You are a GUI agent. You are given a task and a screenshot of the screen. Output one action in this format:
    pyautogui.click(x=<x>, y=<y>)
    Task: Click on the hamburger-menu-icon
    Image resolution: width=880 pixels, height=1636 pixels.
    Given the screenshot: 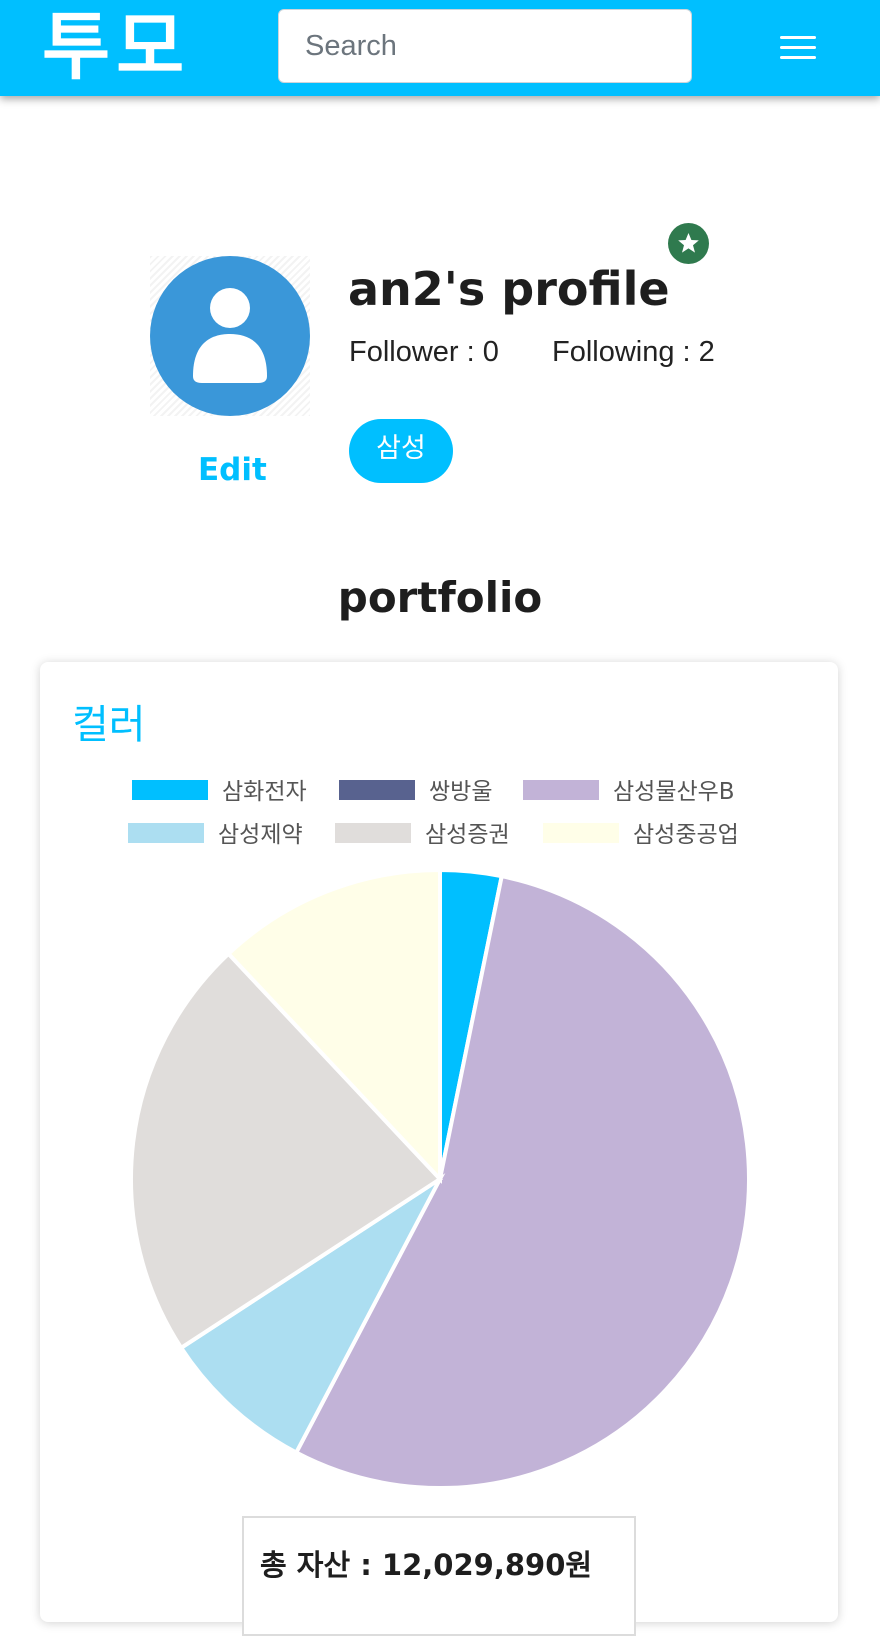 What is the action you would take?
    pyautogui.click(x=798, y=48)
    